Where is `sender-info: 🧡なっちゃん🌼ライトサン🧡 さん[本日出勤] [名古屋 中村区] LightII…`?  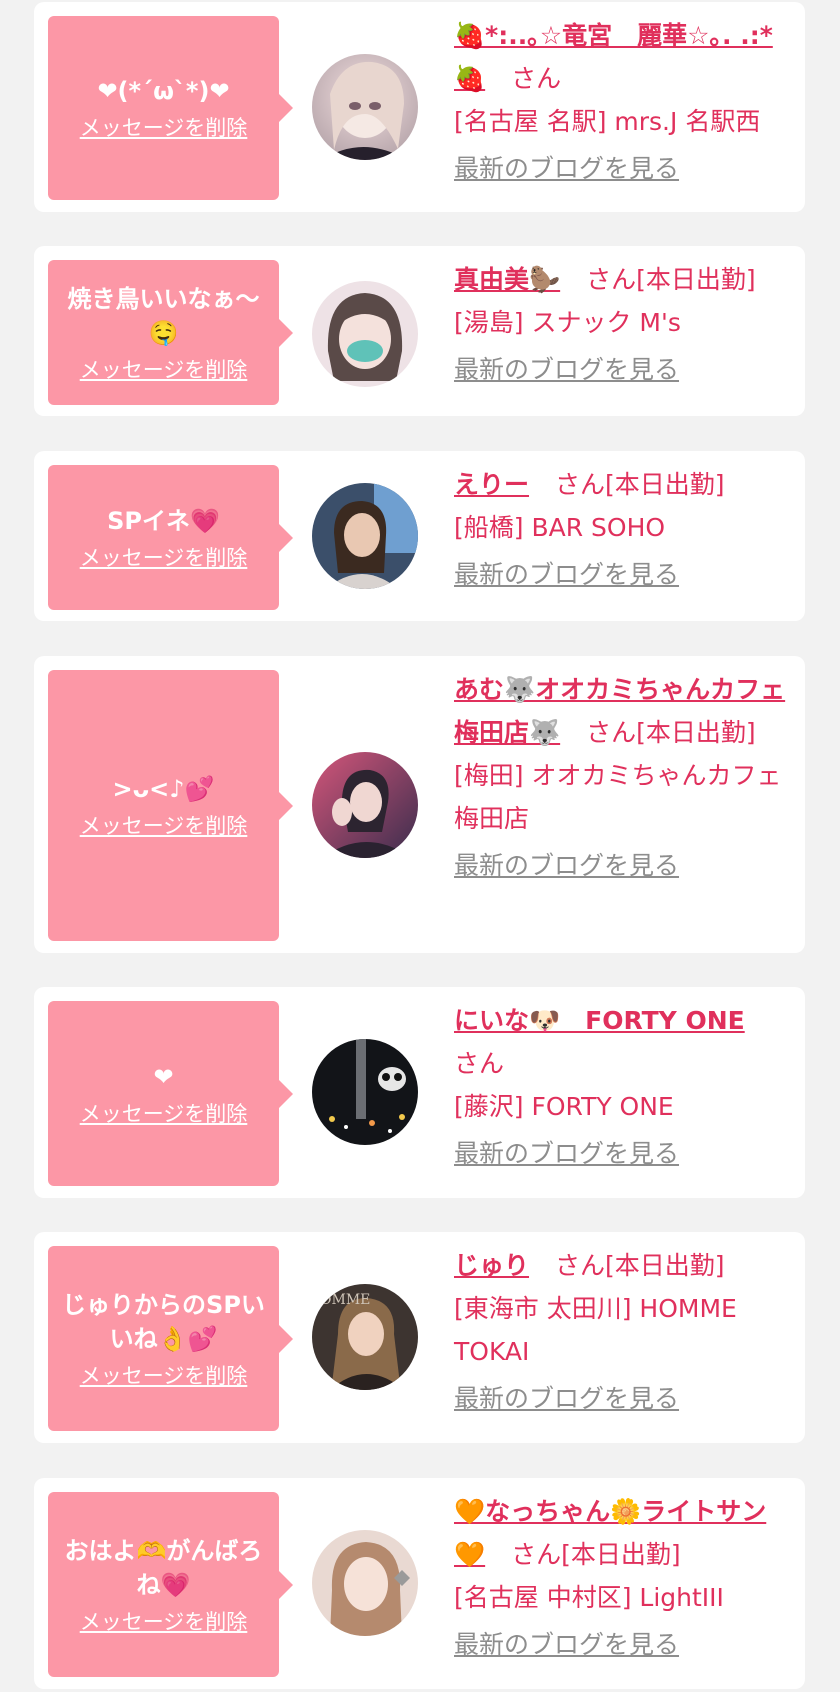 sender-info: 🧡なっちゃん🌼ライトサン🧡 さん[本日出勤] [名古屋 中村区] LightII… is located at coordinates (621, 1578).